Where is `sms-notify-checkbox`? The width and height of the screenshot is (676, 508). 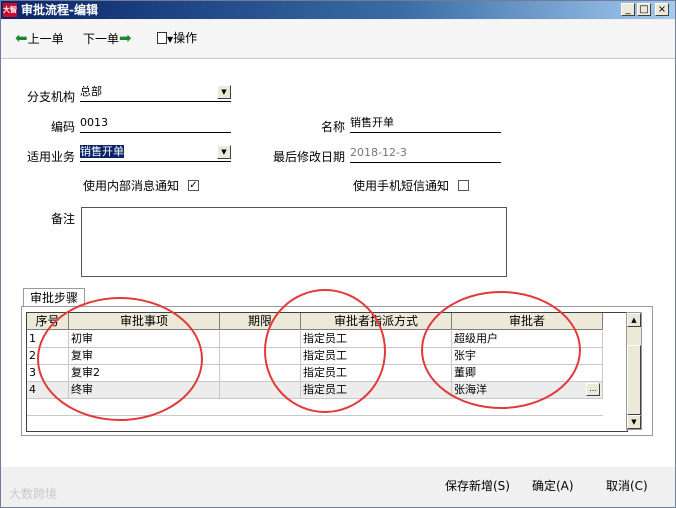 sms-notify-checkbox is located at coordinates (463, 185).